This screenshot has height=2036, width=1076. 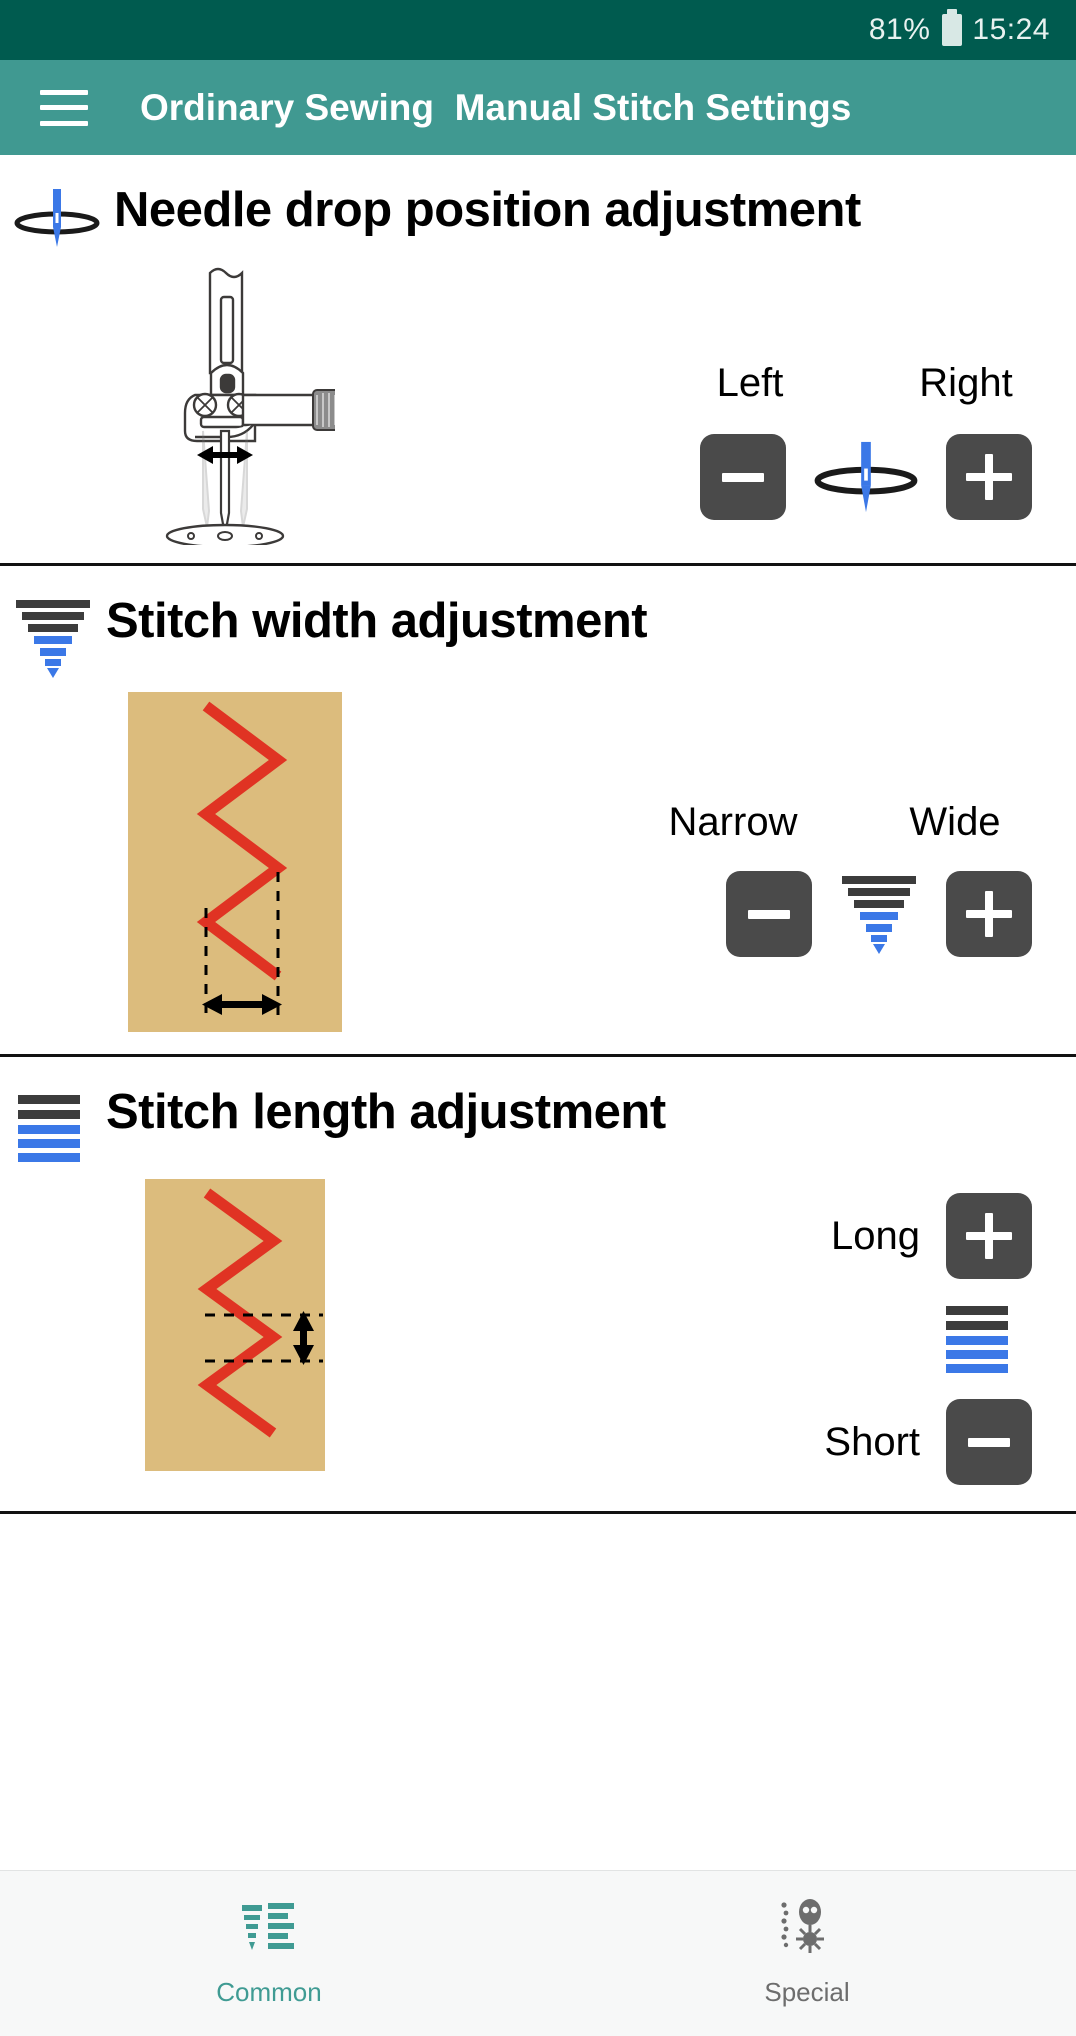 I want to click on length-increase-button, so click(x=989, y=1236).